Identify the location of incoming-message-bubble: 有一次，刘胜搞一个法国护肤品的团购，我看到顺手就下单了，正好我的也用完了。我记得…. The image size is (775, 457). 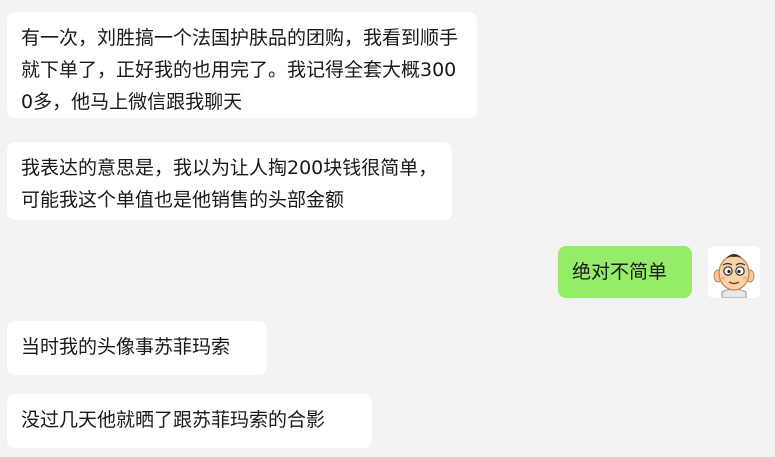
(242, 65).